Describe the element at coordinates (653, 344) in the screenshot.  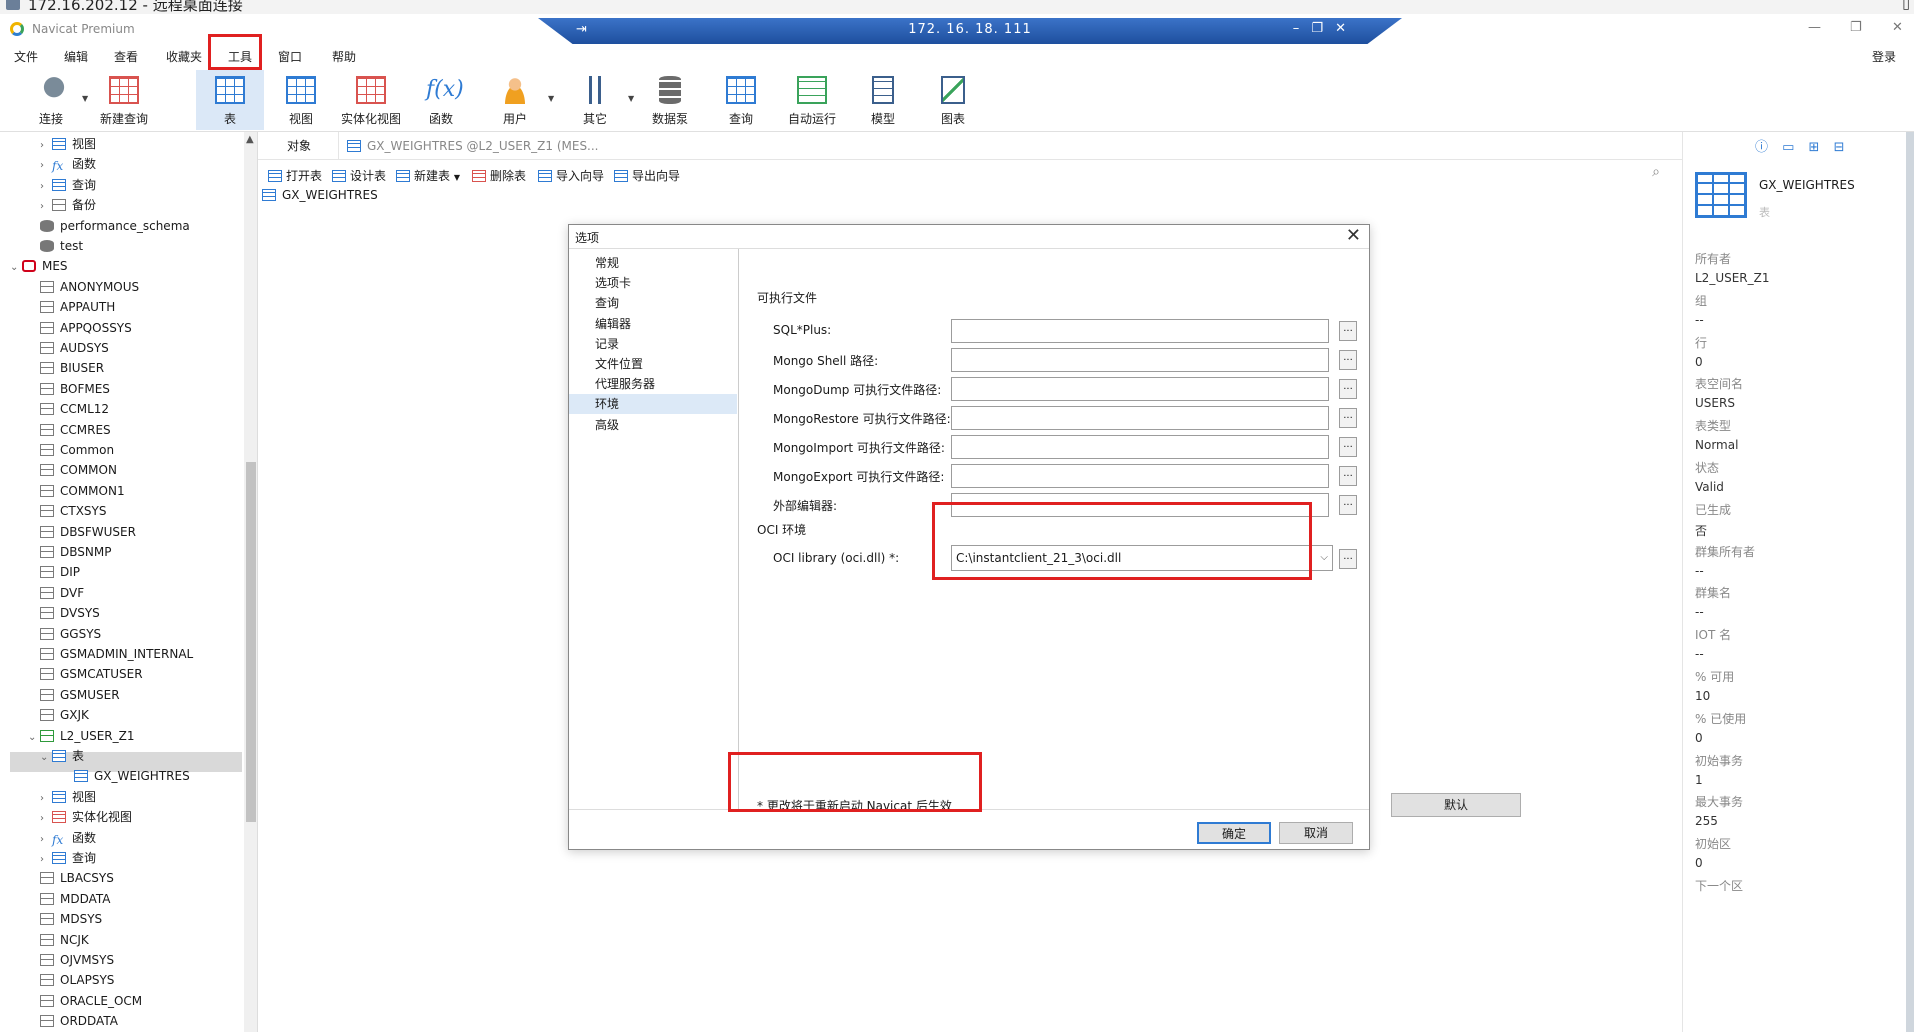
I see `options-nav-item: 记录` at that location.